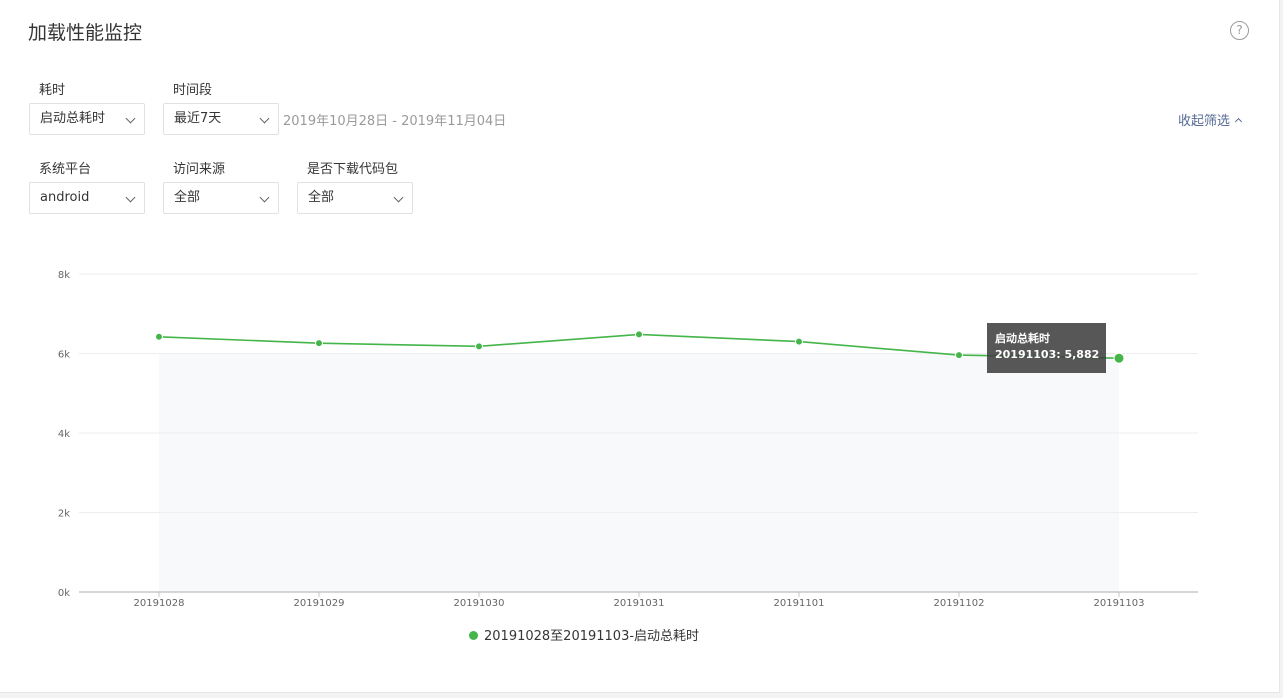 The width and height of the screenshot is (1283, 698). What do you see at coordinates (639, 603) in the screenshot?
I see `x-tick-label: 20191031` at bounding box center [639, 603].